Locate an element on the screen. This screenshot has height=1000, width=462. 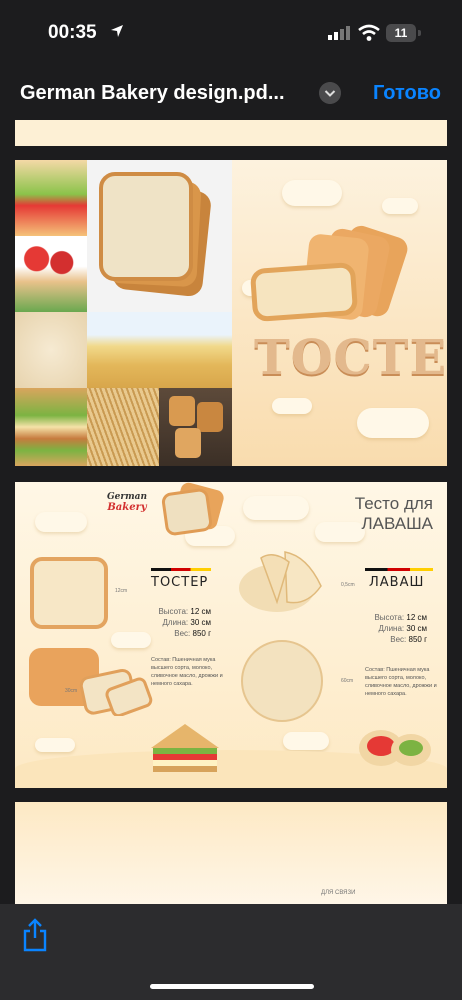
sandwich-image is located at coordinates (185, 748).